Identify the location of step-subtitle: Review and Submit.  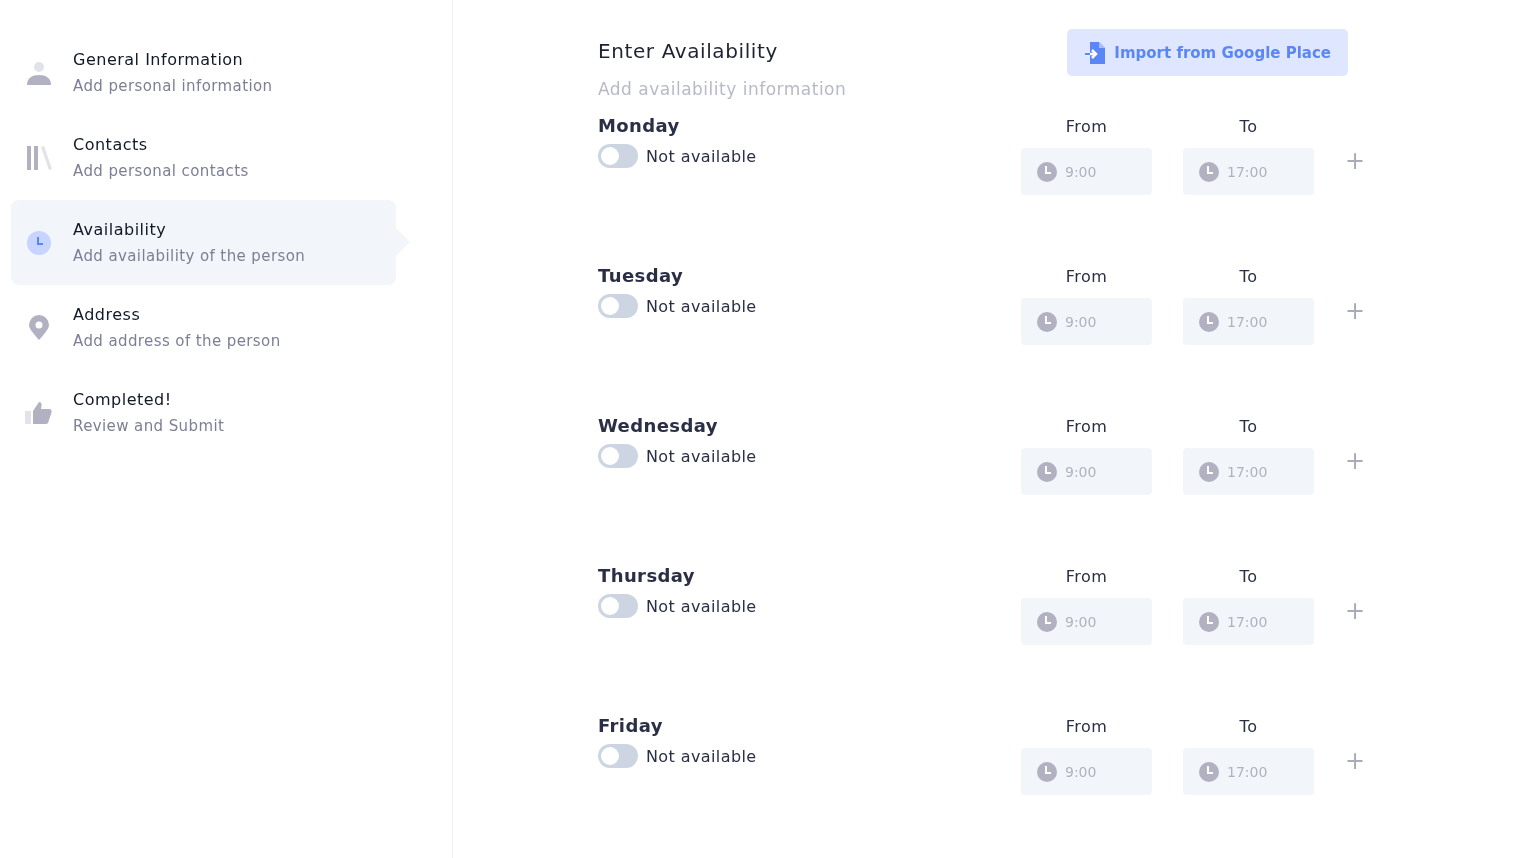
(149, 426).